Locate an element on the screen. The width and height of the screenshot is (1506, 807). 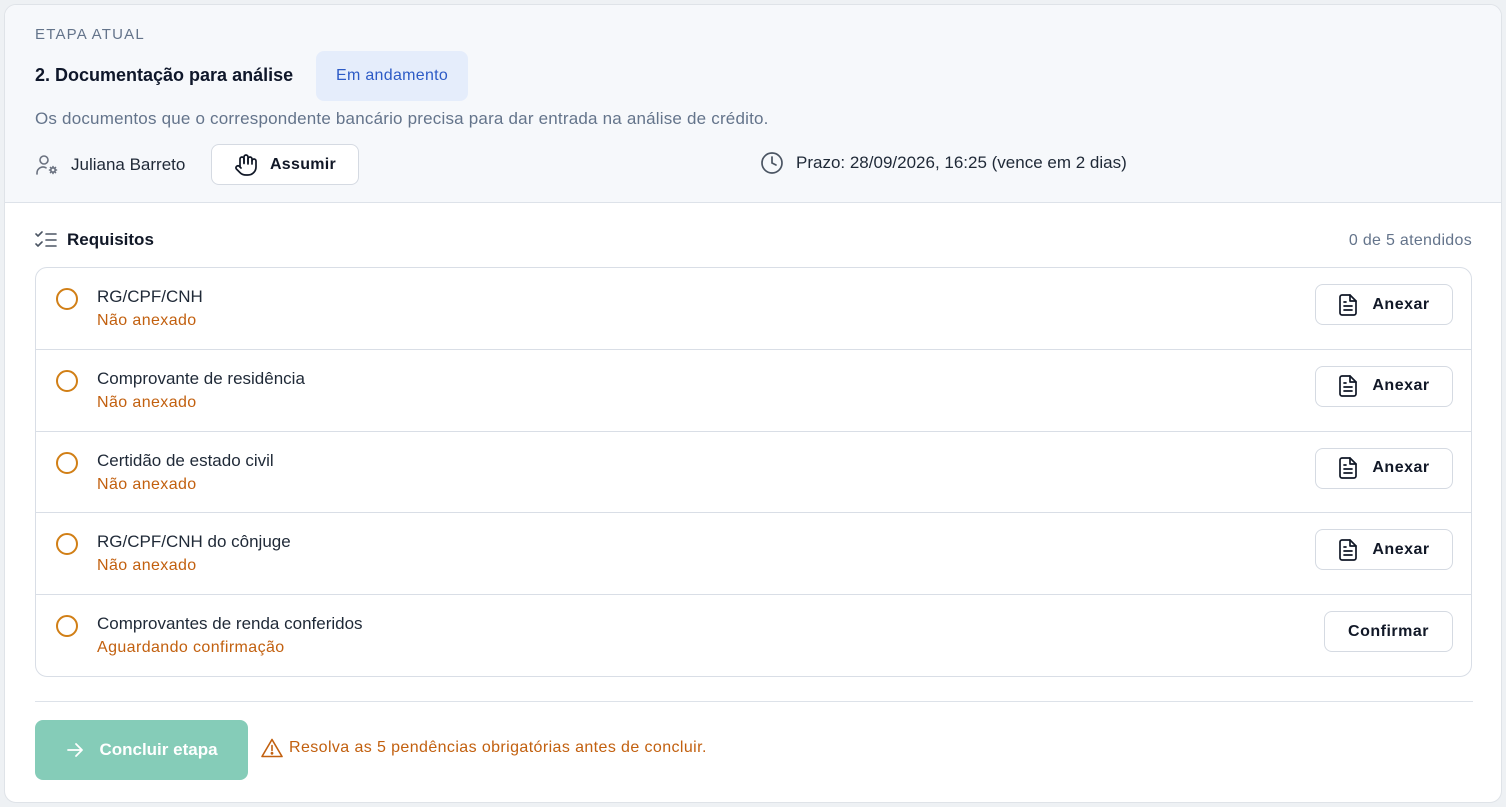
assume-label: Assumir is located at coordinates (303, 164).